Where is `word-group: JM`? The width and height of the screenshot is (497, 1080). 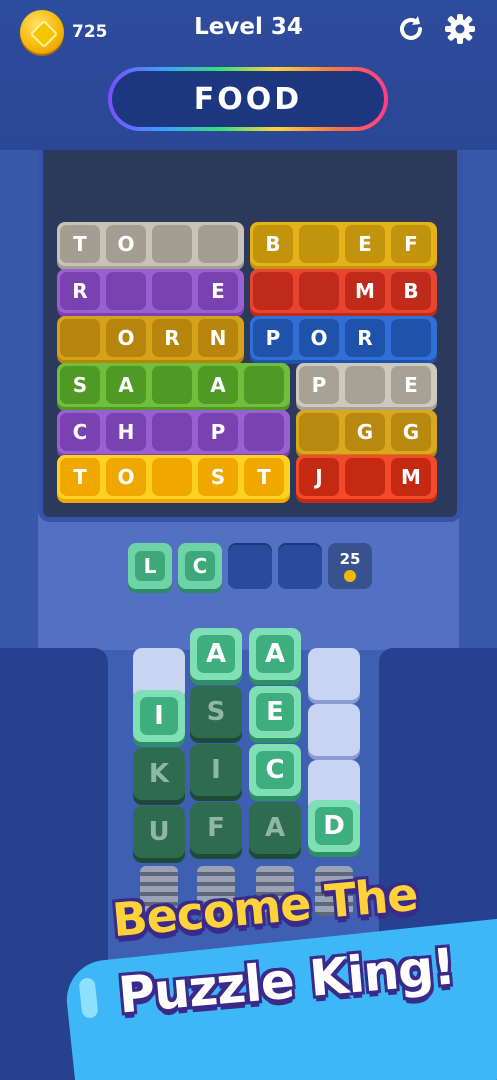 word-group: JM is located at coordinates (366, 477).